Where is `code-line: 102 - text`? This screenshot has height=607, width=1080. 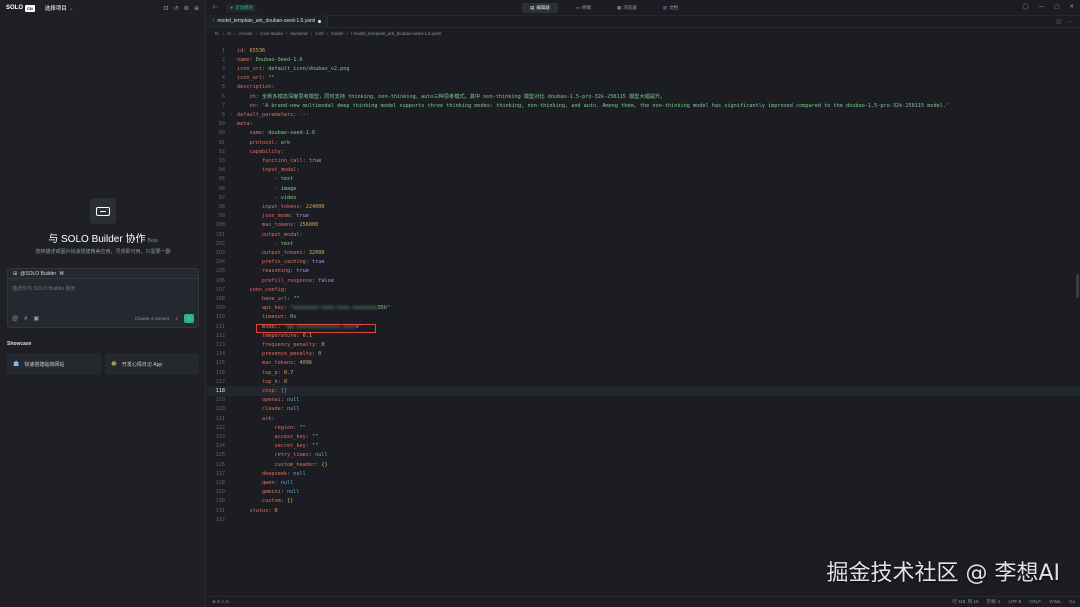
code-line: 102 - text is located at coordinates (643, 243).